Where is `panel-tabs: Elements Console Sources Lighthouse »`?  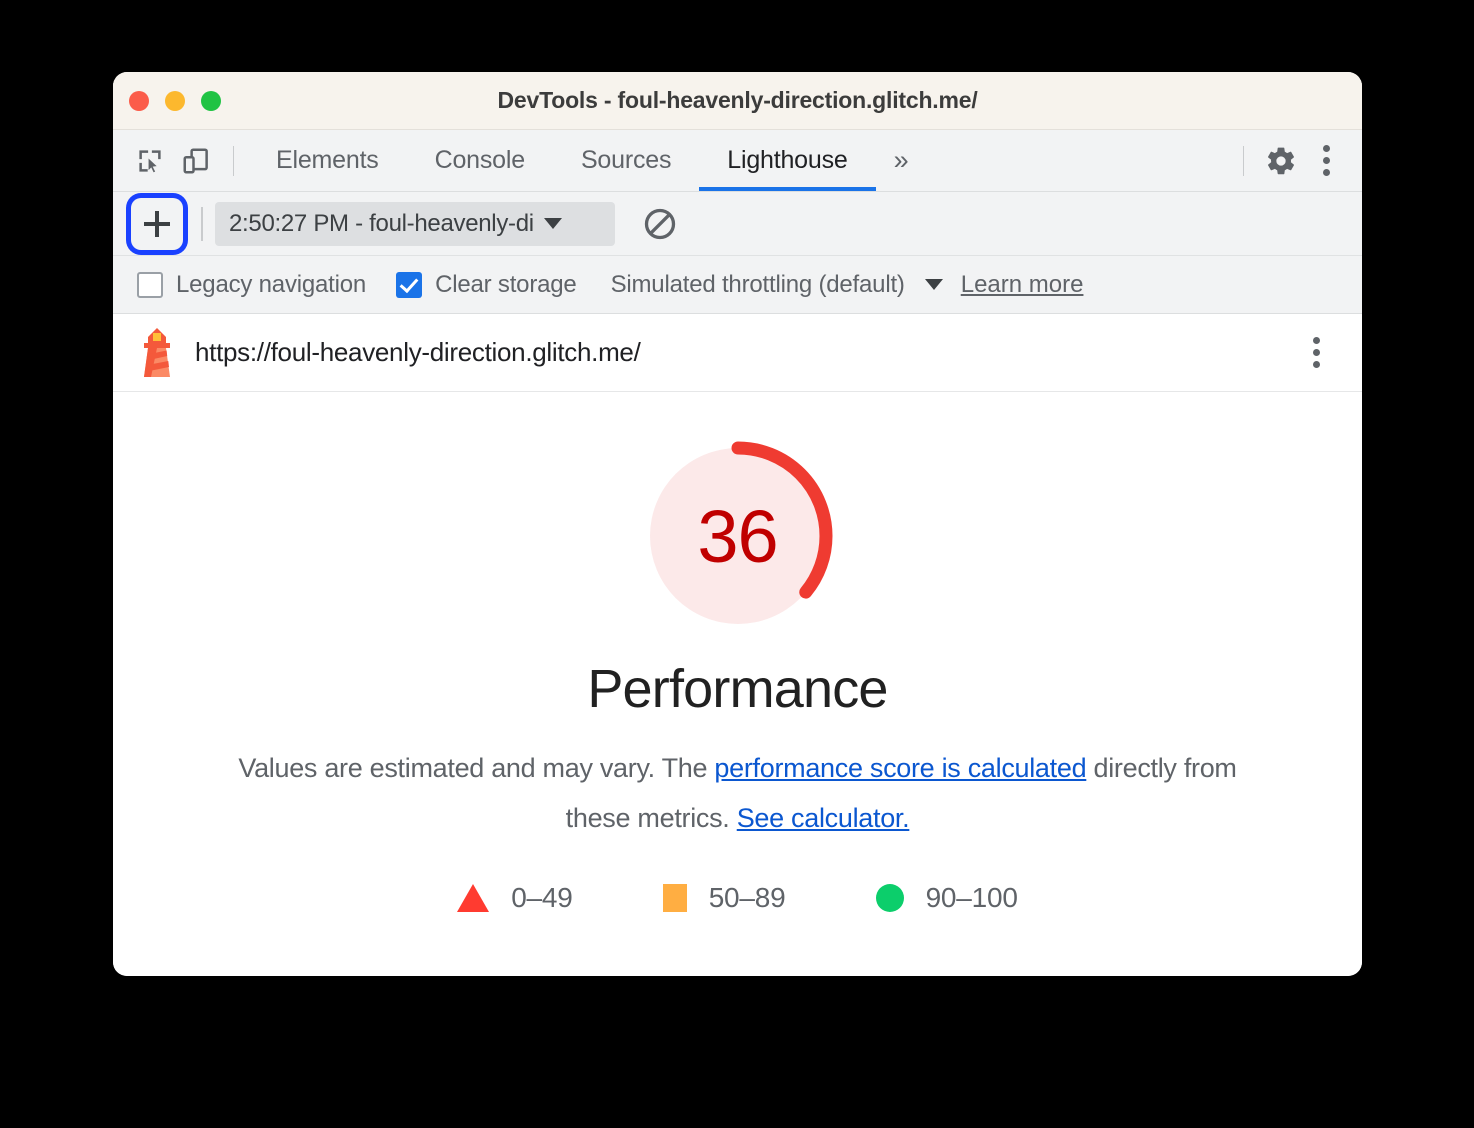
panel-tabs: Elements Console Sources Lighthouse » is located at coordinates (587, 160).